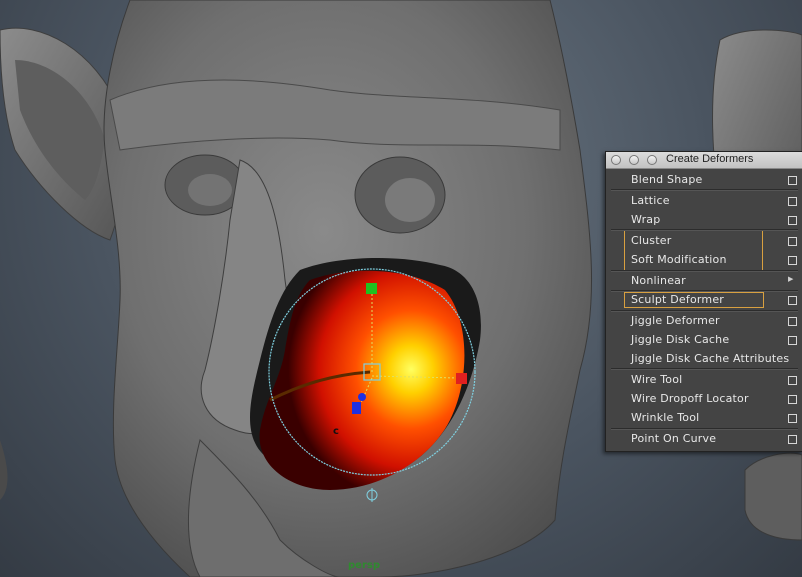 This screenshot has height=577, width=802. I want to click on manip-z-handle, so click(356, 408).